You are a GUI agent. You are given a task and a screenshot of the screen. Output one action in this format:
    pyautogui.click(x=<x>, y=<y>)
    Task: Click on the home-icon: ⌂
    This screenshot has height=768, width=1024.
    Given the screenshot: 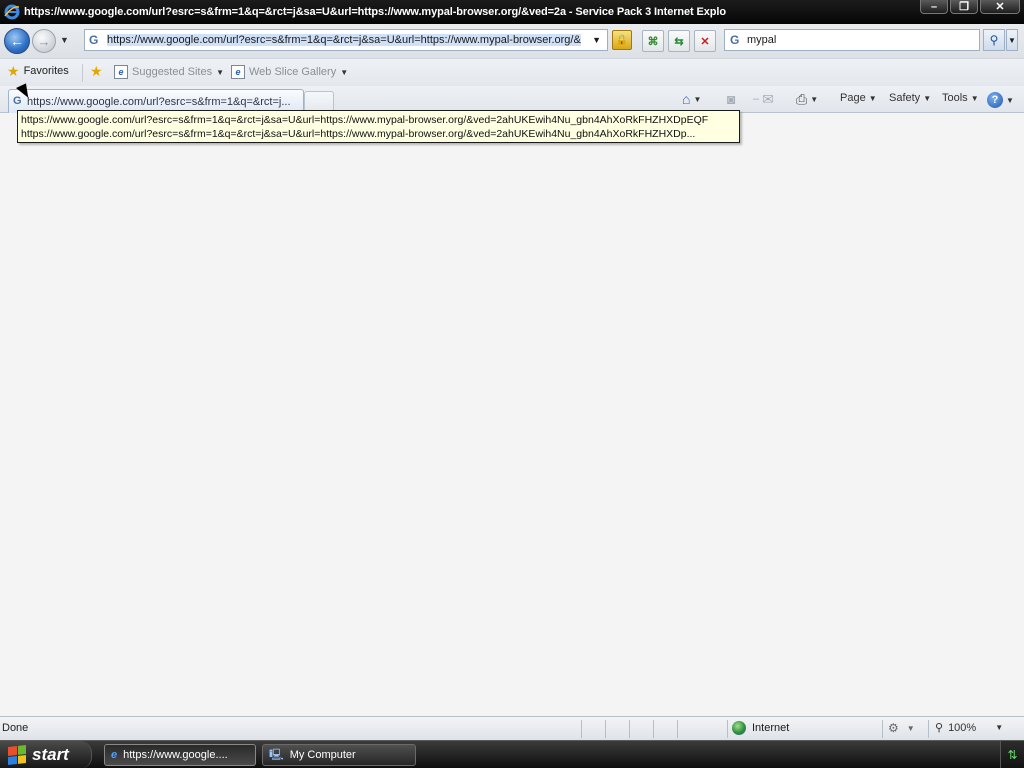 What is the action you would take?
    pyautogui.click(x=686, y=99)
    